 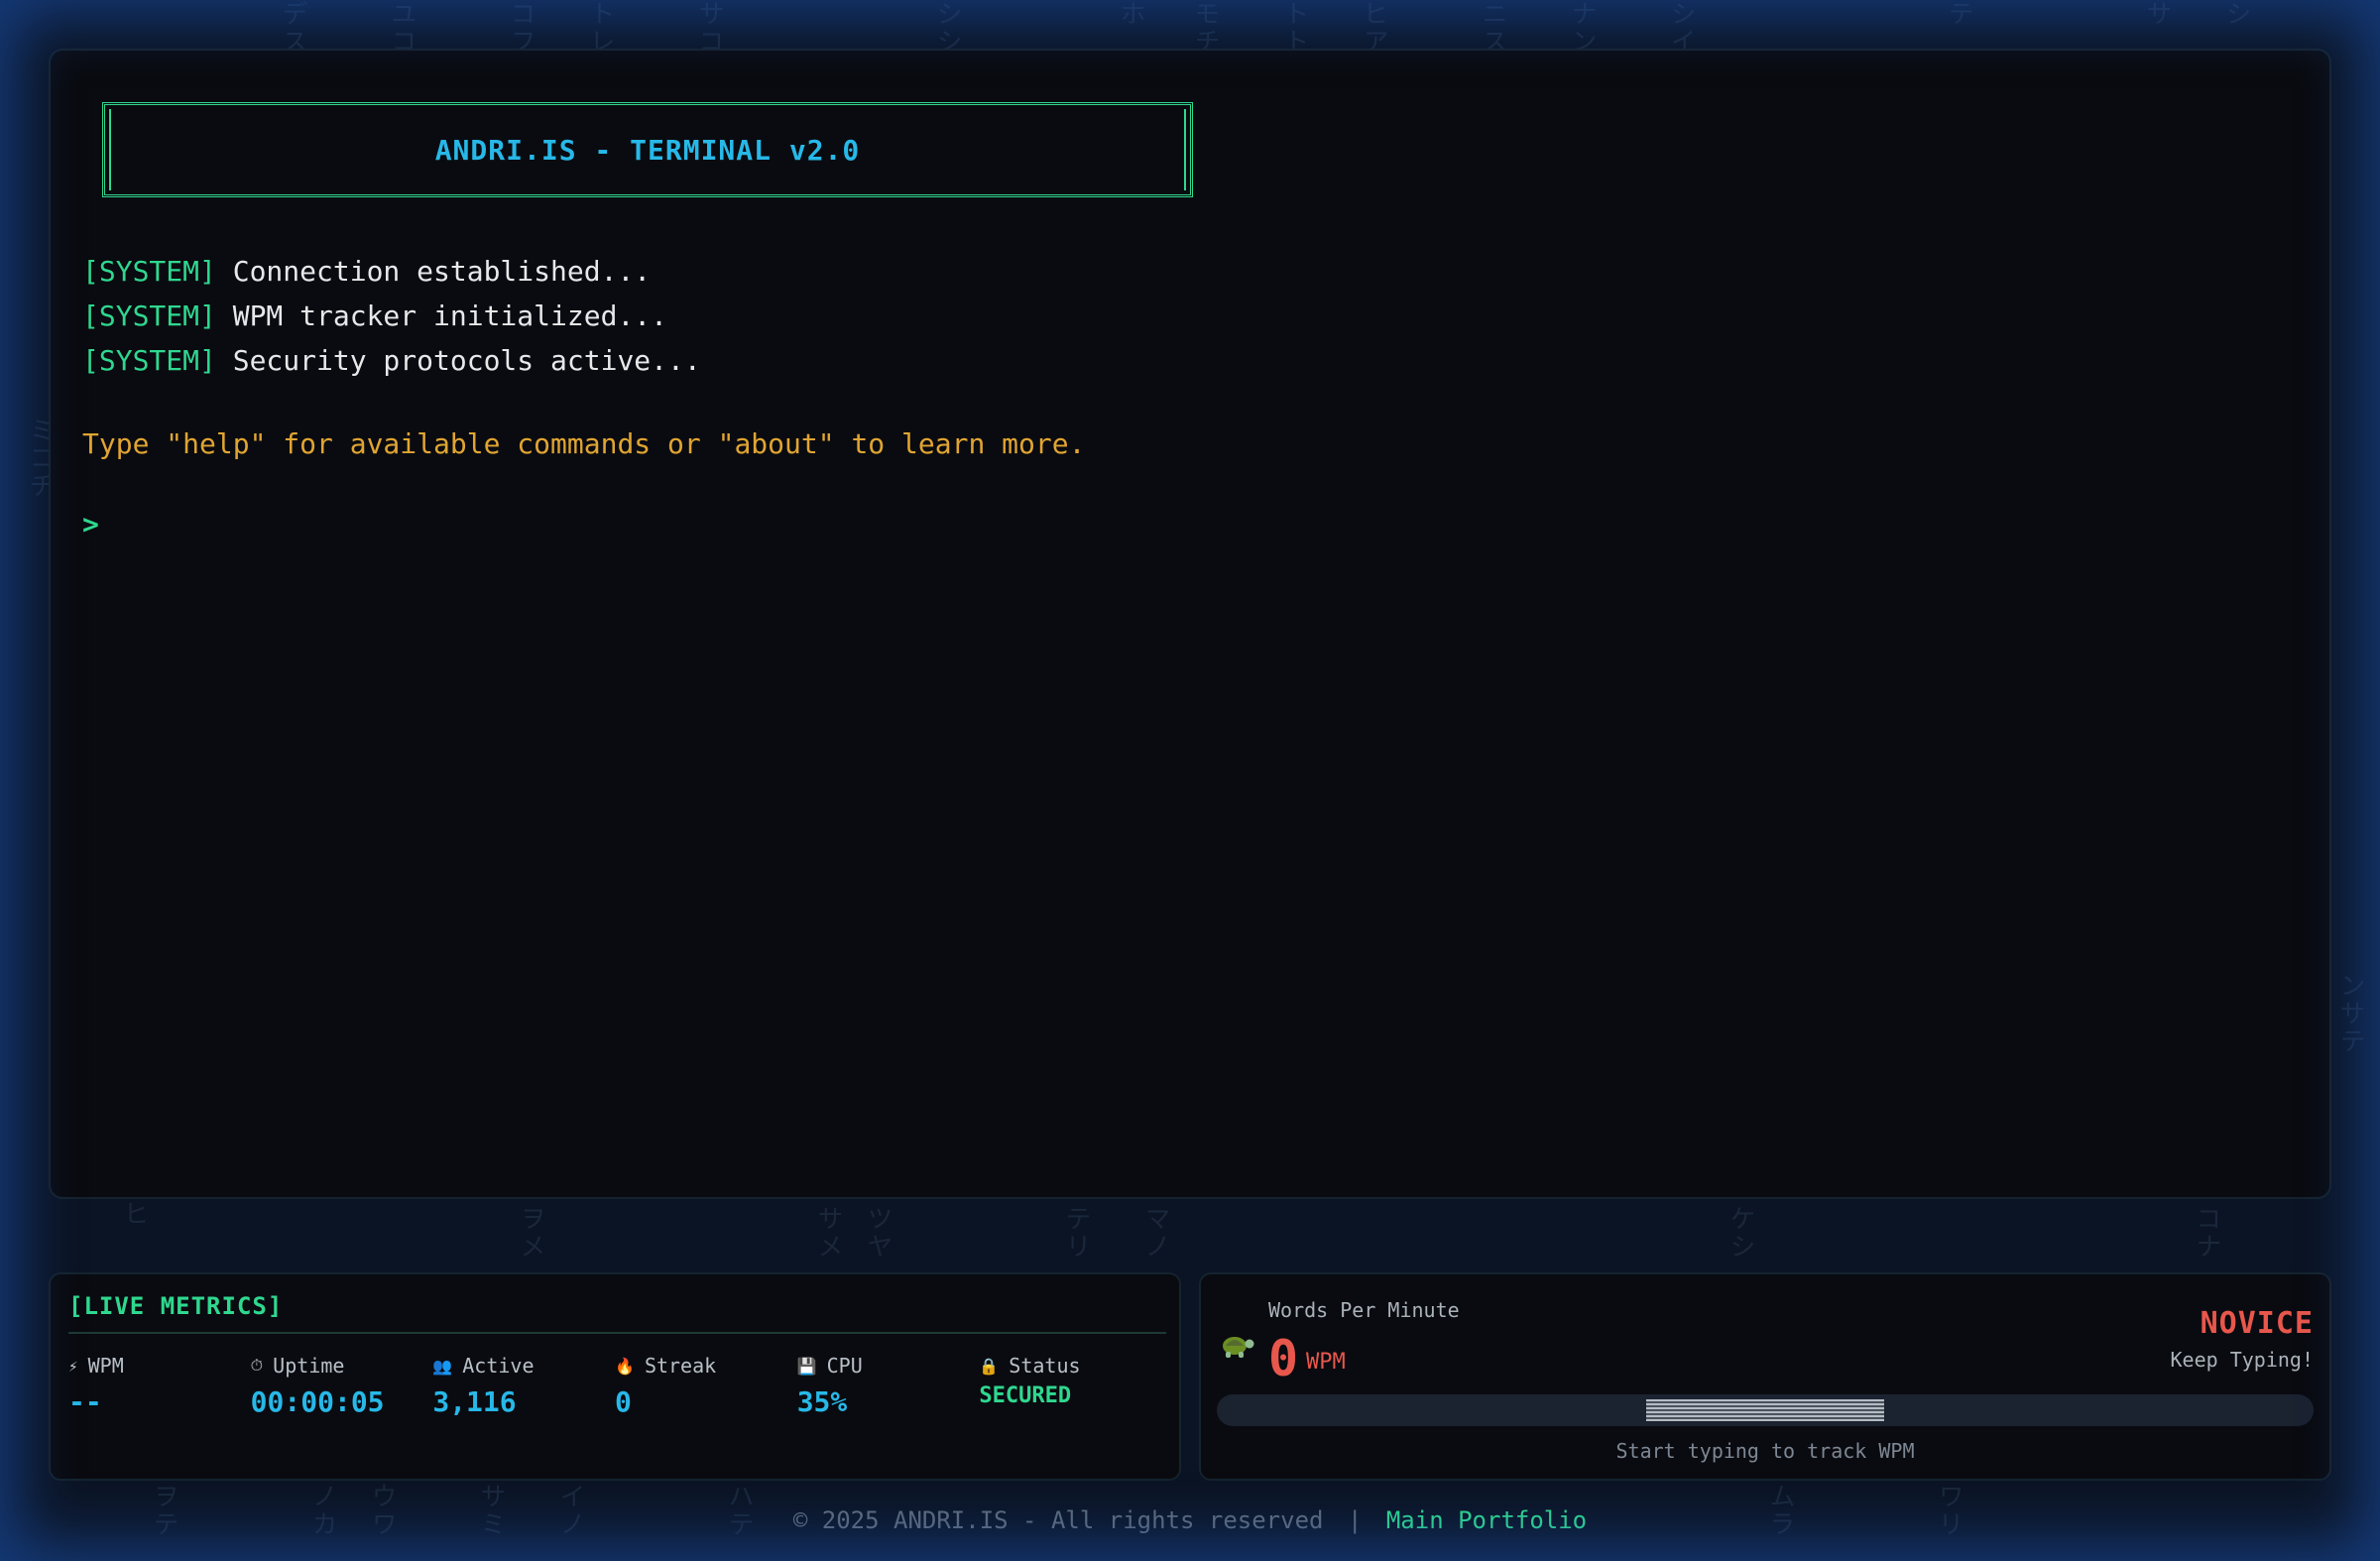 What do you see at coordinates (1045, 1366) in the screenshot?
I see `metric-label: Status` at bounding box center [1045, 1366].